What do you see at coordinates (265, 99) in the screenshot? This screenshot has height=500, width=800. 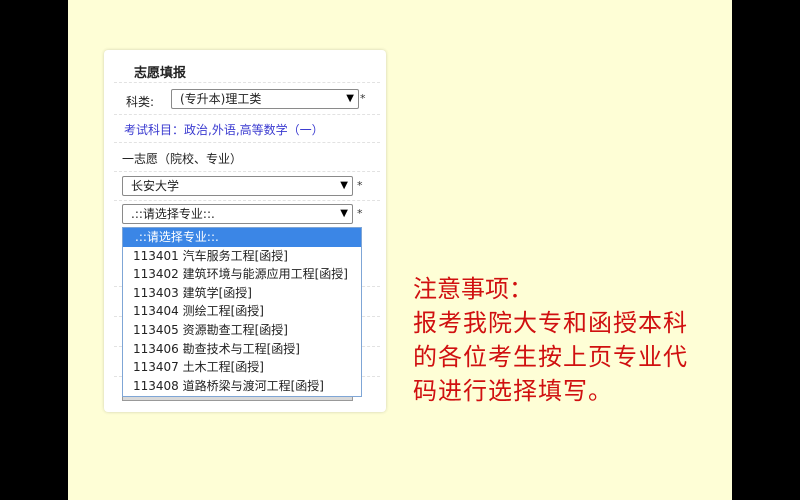 I see `category-select: (专升本)理工类 ▼` at bounding box center [265, 99].